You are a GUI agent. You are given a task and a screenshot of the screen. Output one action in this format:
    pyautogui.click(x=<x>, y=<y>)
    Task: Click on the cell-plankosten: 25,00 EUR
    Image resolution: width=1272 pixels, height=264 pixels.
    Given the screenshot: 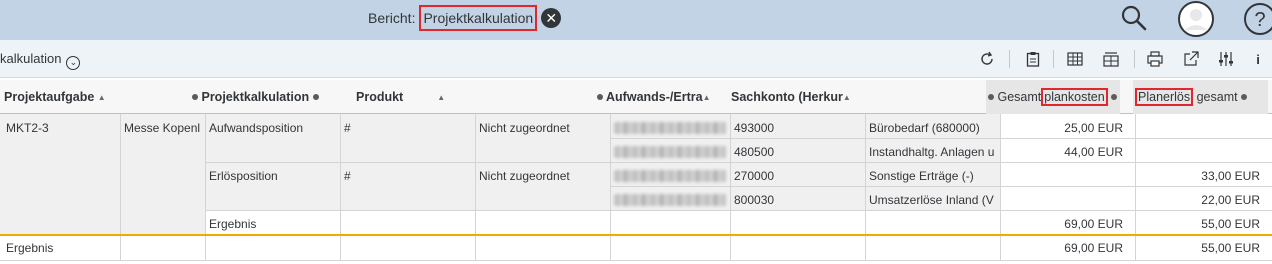 What is the action you would take?
    pyautogui.click(x=1093, y=128)
    